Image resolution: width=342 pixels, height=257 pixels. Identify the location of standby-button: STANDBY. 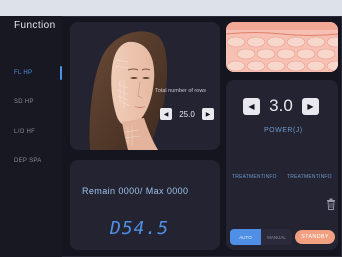
(315, 237).